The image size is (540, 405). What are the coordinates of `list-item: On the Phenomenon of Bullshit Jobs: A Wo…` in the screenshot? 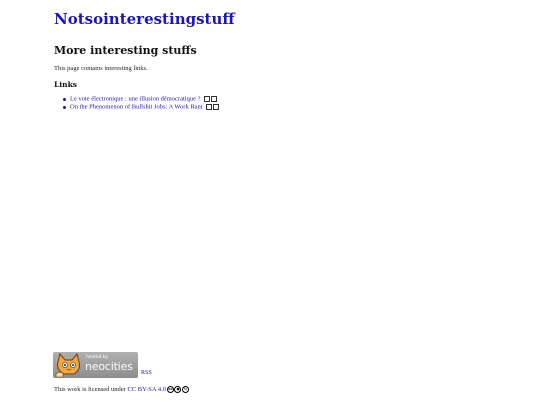 It's located at (141, 107).